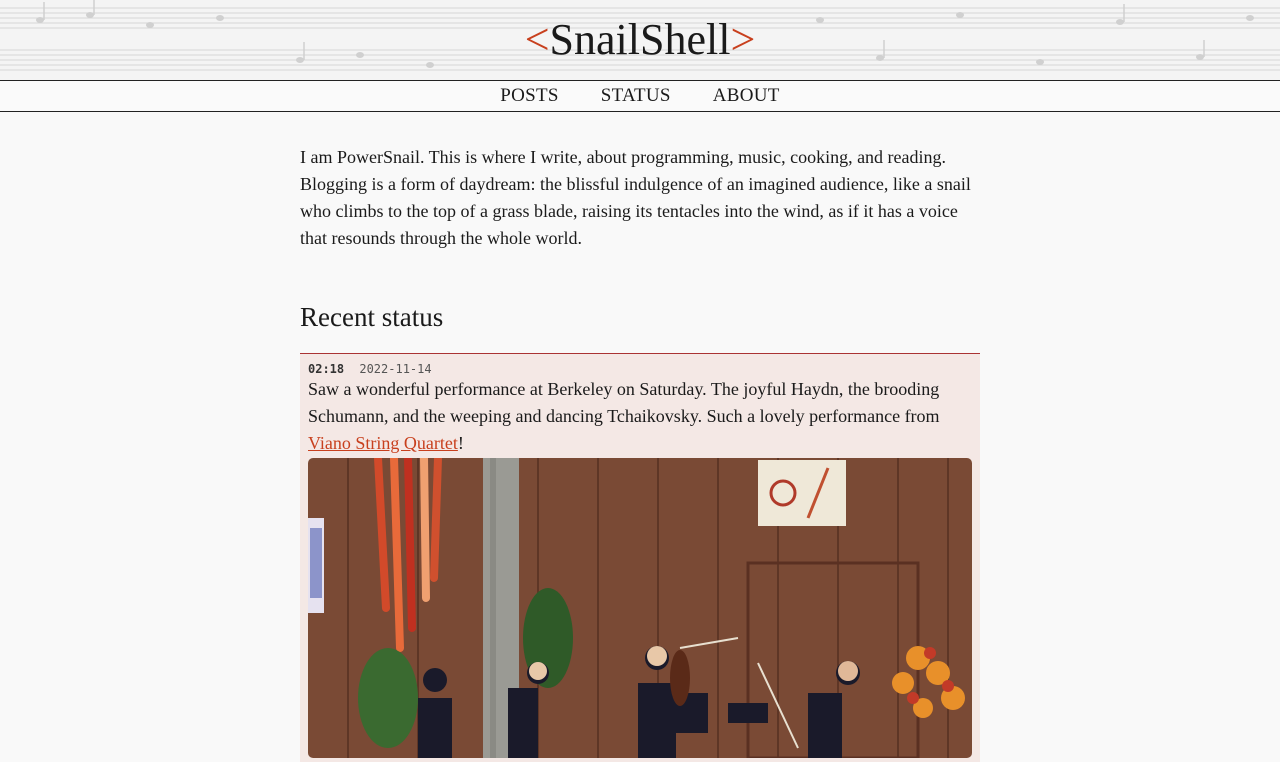  Describe the element at coordinates (537, 39) in the screenshot. I see `title-open-bracket: <` at that location.